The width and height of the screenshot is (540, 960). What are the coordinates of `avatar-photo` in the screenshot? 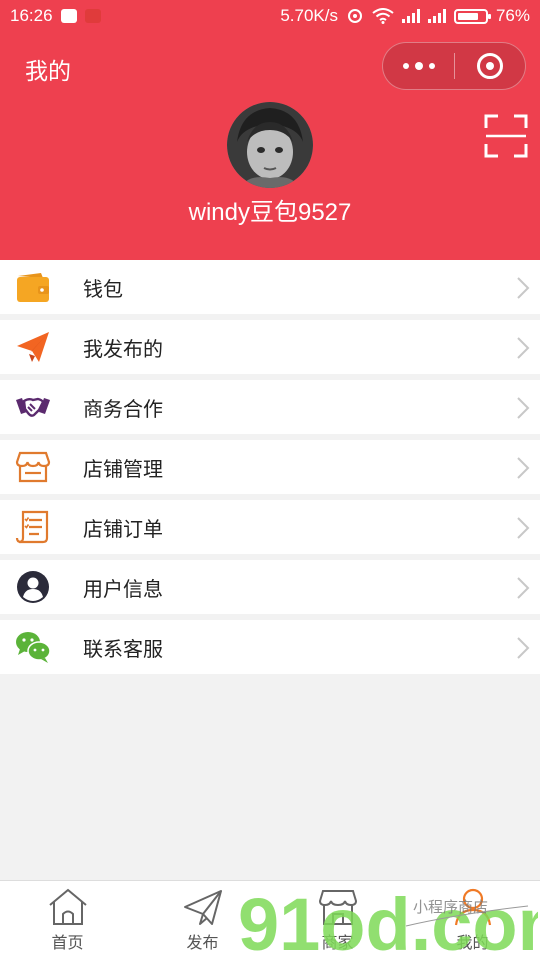 It's located at (270, 145).